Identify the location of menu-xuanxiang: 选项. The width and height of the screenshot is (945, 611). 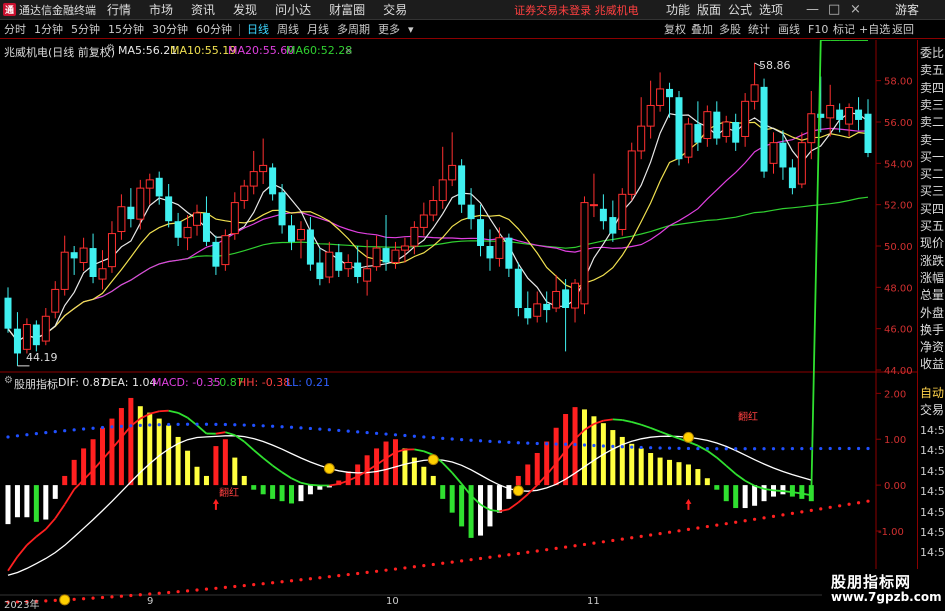
(771, 10).